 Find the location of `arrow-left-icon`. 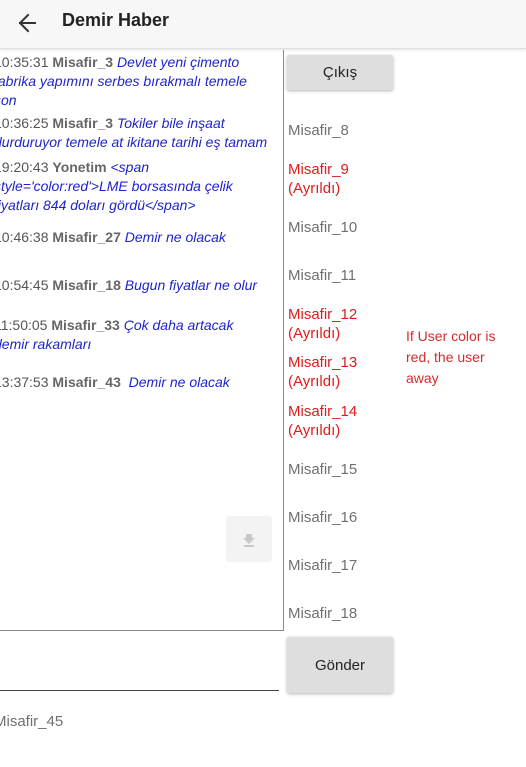

arrow-left-icon is located at coordinates (27, 23).